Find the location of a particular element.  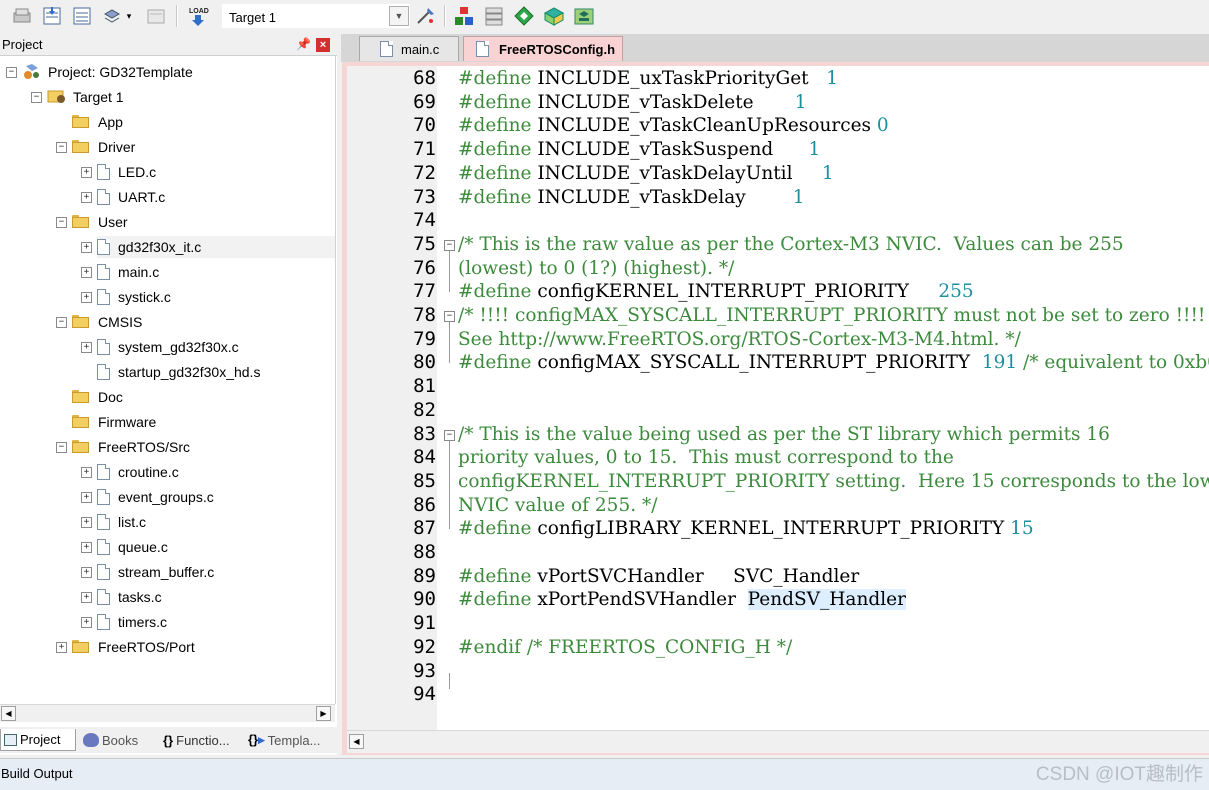

tree-item-file: croutine.c is located at coordinates (138, 472).